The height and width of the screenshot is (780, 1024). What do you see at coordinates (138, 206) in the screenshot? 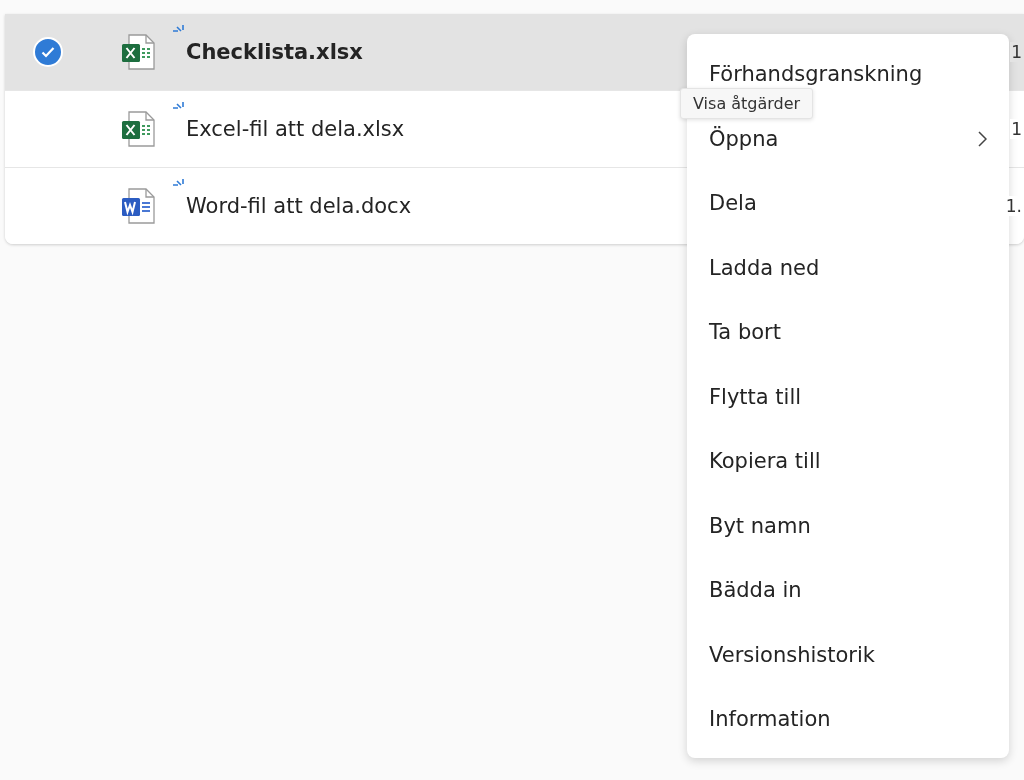
I see `word-document-icon` at bounding box center [138, 206].